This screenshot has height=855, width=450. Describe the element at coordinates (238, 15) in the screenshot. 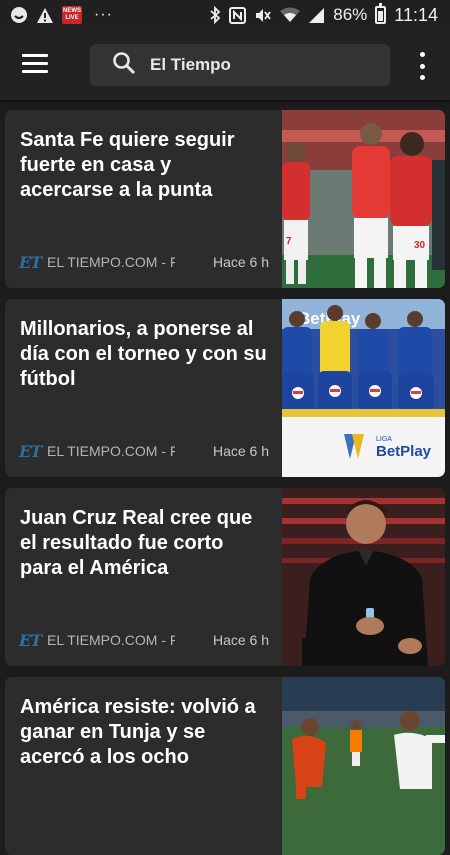

I see `nfc-icon` at that location.